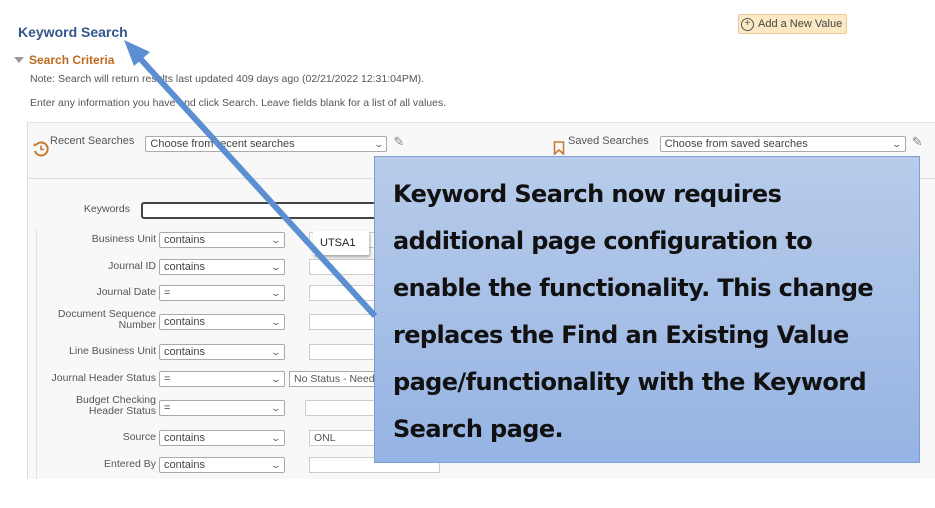 Image resolution: width=935 pixels, height=508 pixels. I want to click on field-label: Document Sequence Number, so click(106, 319).